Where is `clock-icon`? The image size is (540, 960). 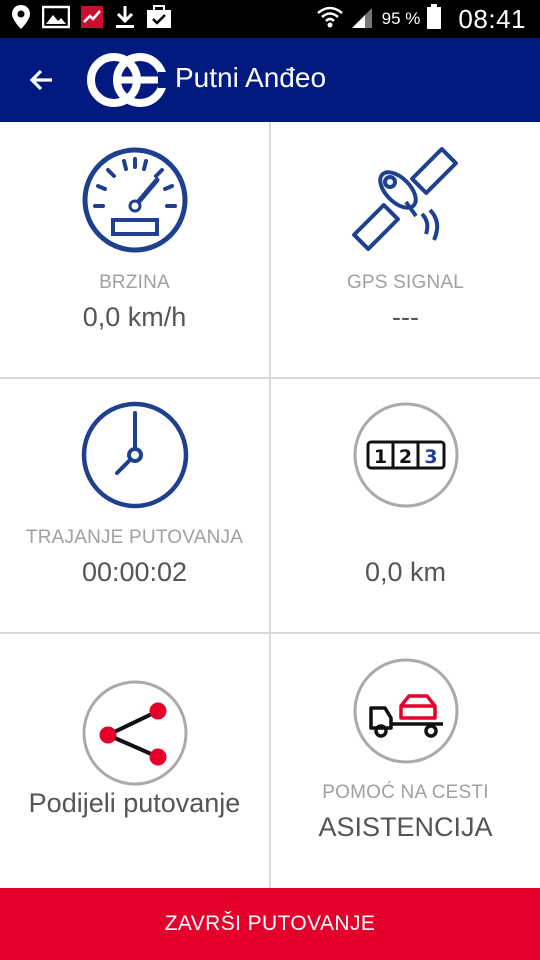
clock-icon is located at coordinates (134, 455).